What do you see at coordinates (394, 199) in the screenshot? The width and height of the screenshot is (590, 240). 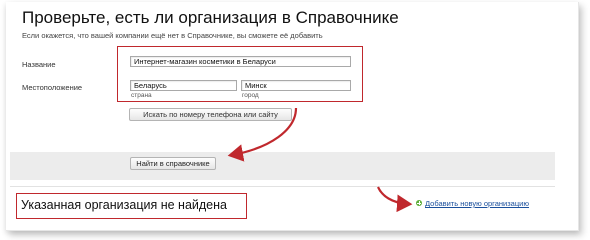 I see `arrow-to-add-link` at bounding box center [394, 199].